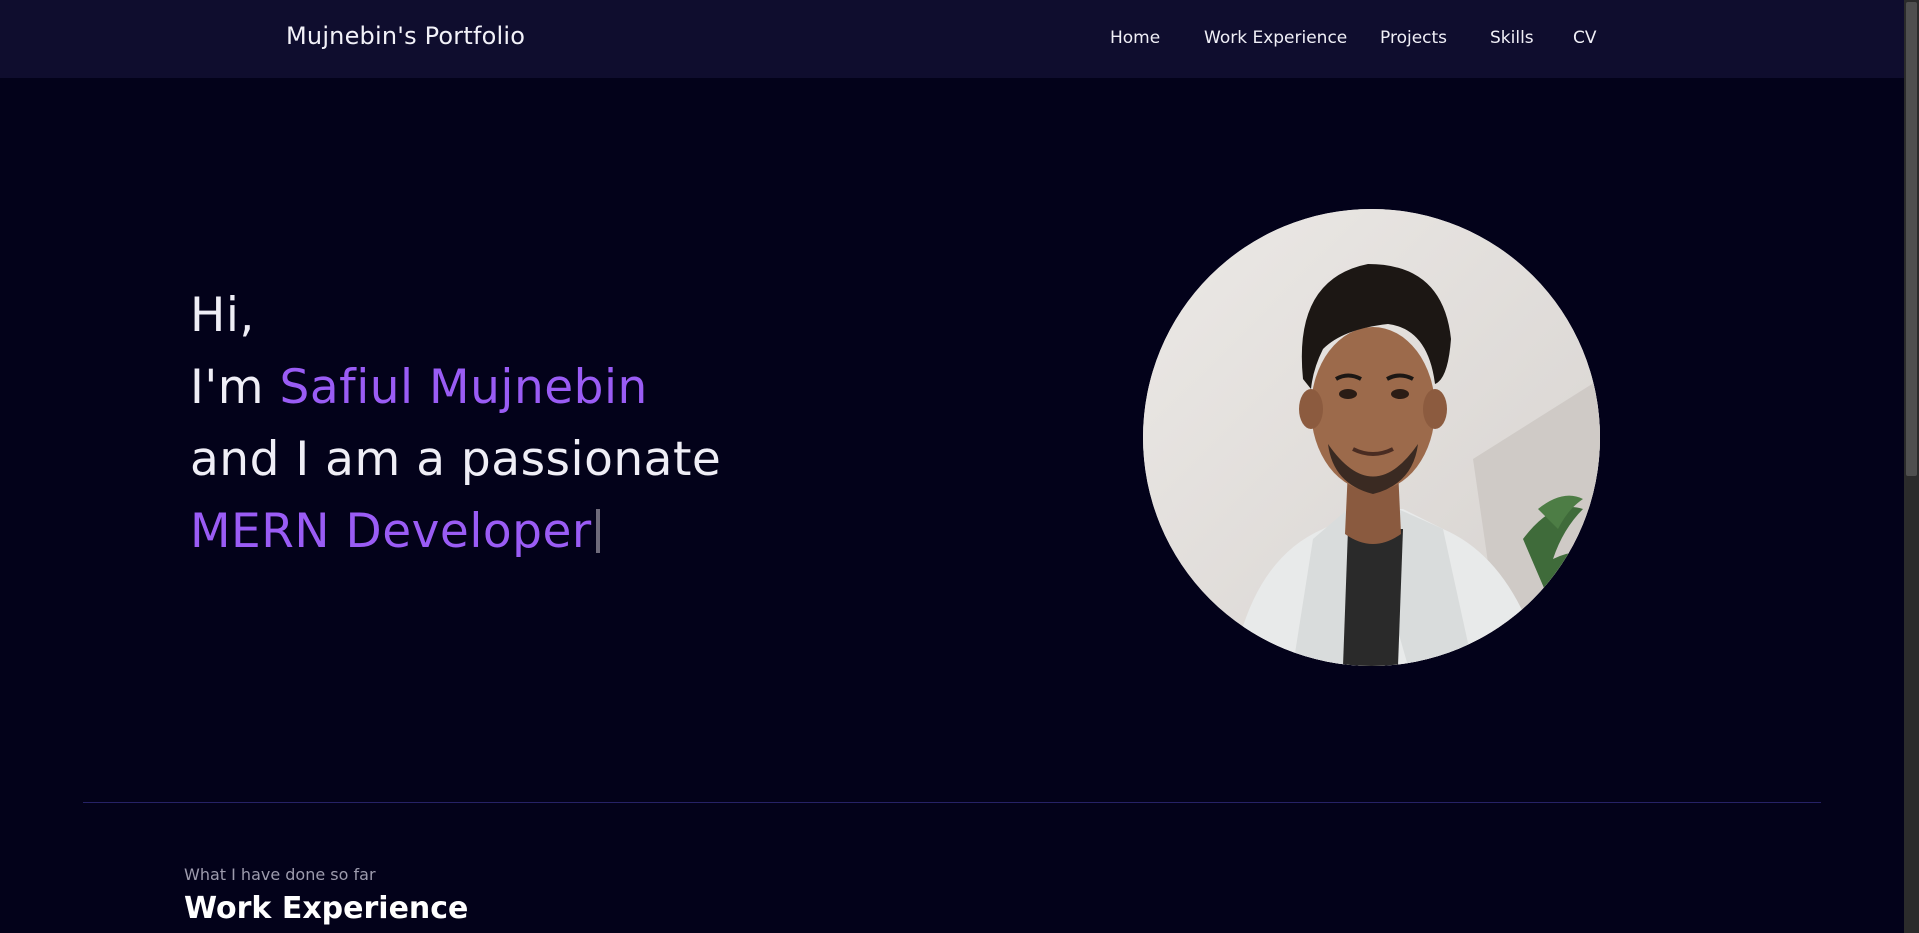 The width and height of the screenshot is (1919, 933). I want to click on scrollbar-thumb, so click(1911, 239).